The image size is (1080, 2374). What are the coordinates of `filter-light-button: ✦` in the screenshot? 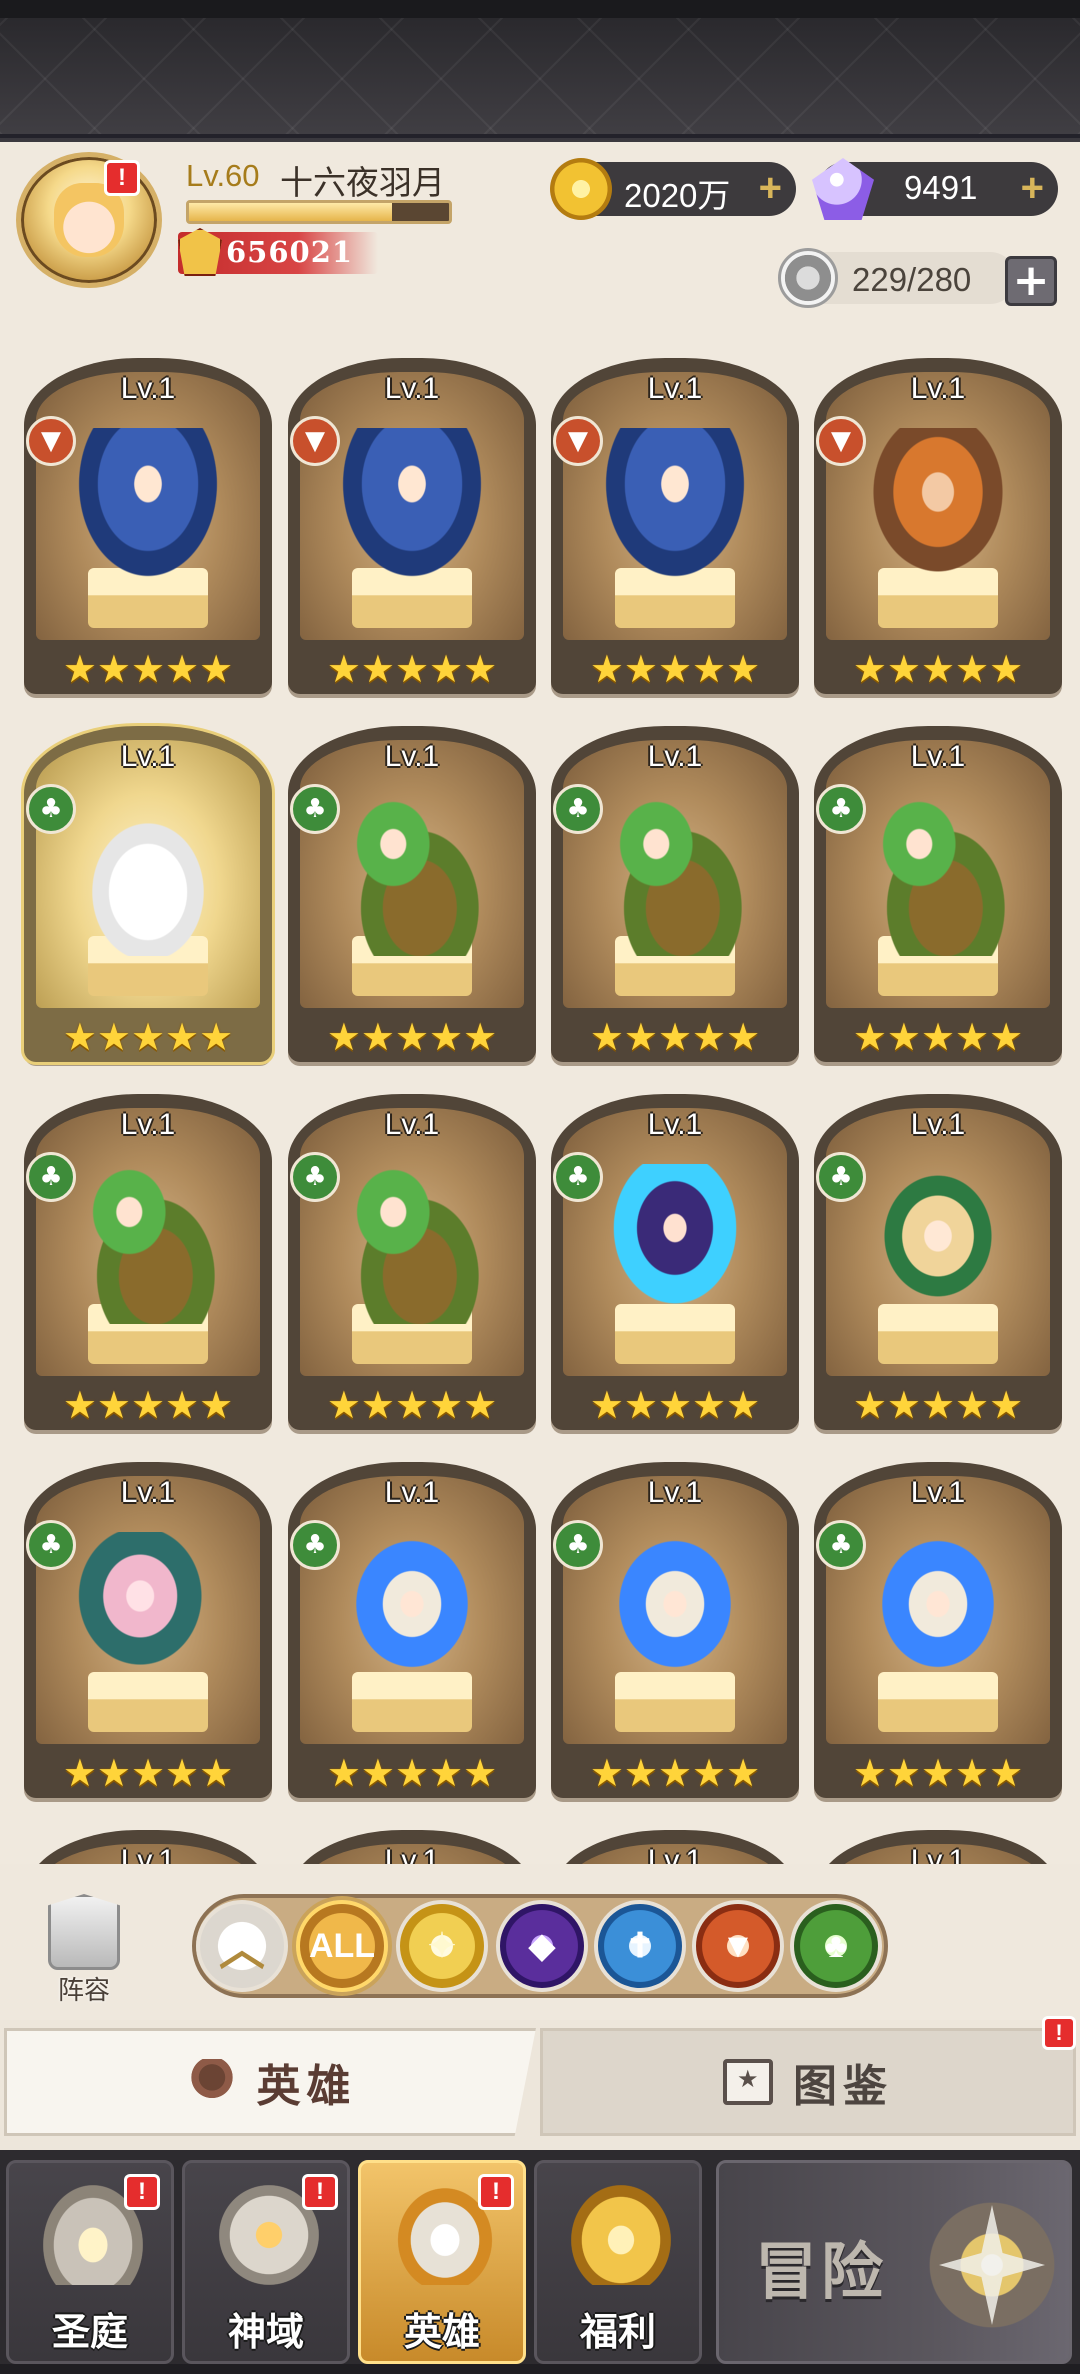 It's located at (442, 1946).